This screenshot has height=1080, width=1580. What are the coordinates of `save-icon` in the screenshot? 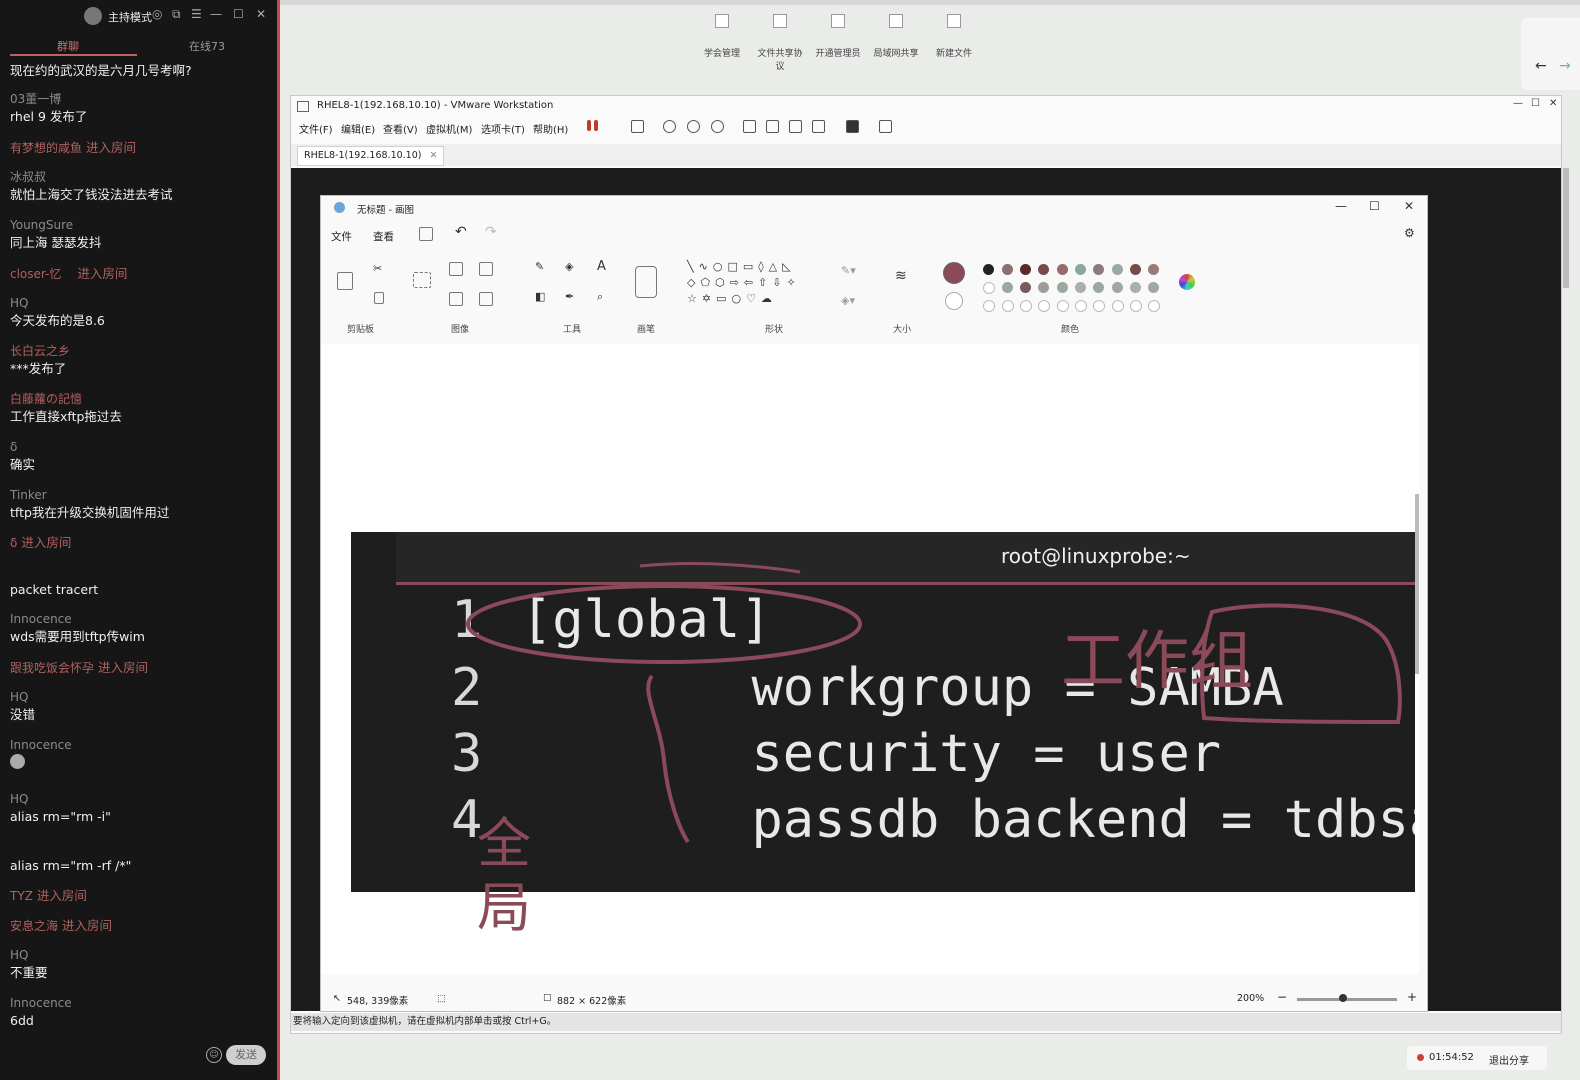 It's located at (426, 234).